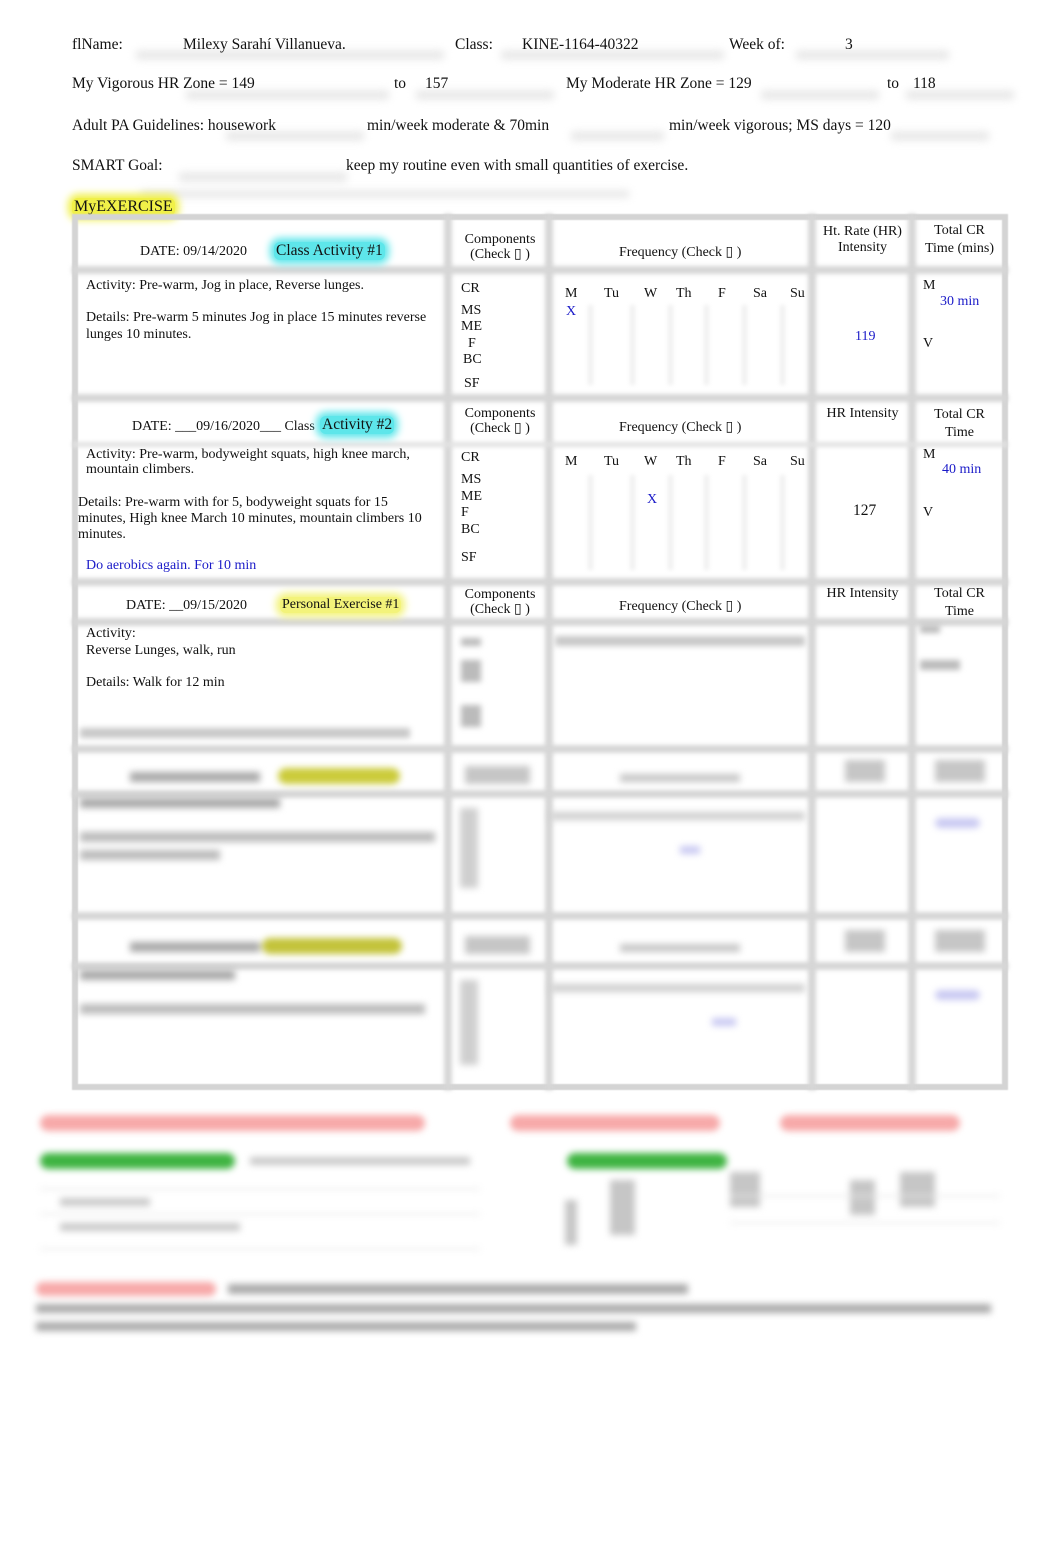 The image size is (1062, 1561). Describe the element at coordinates (757, 44) in the screenshot. I see `week-label: Week of:` at that location.